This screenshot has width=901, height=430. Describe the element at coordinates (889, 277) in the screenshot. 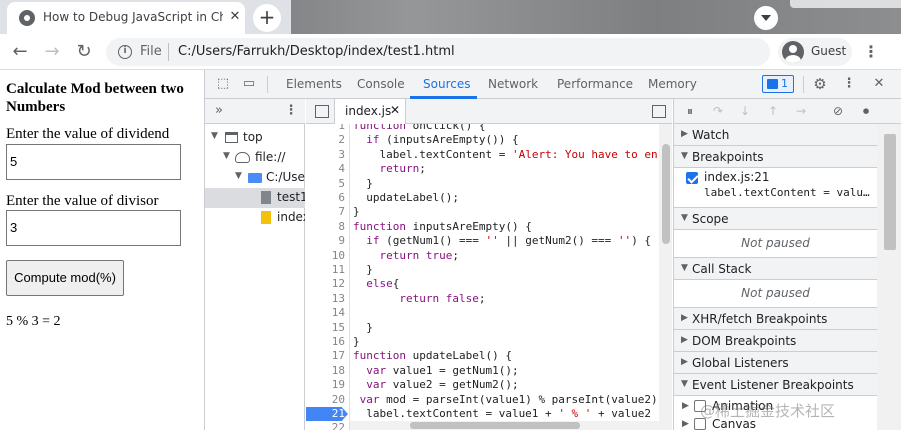

I see `sidebar-scrollbar` at that location.